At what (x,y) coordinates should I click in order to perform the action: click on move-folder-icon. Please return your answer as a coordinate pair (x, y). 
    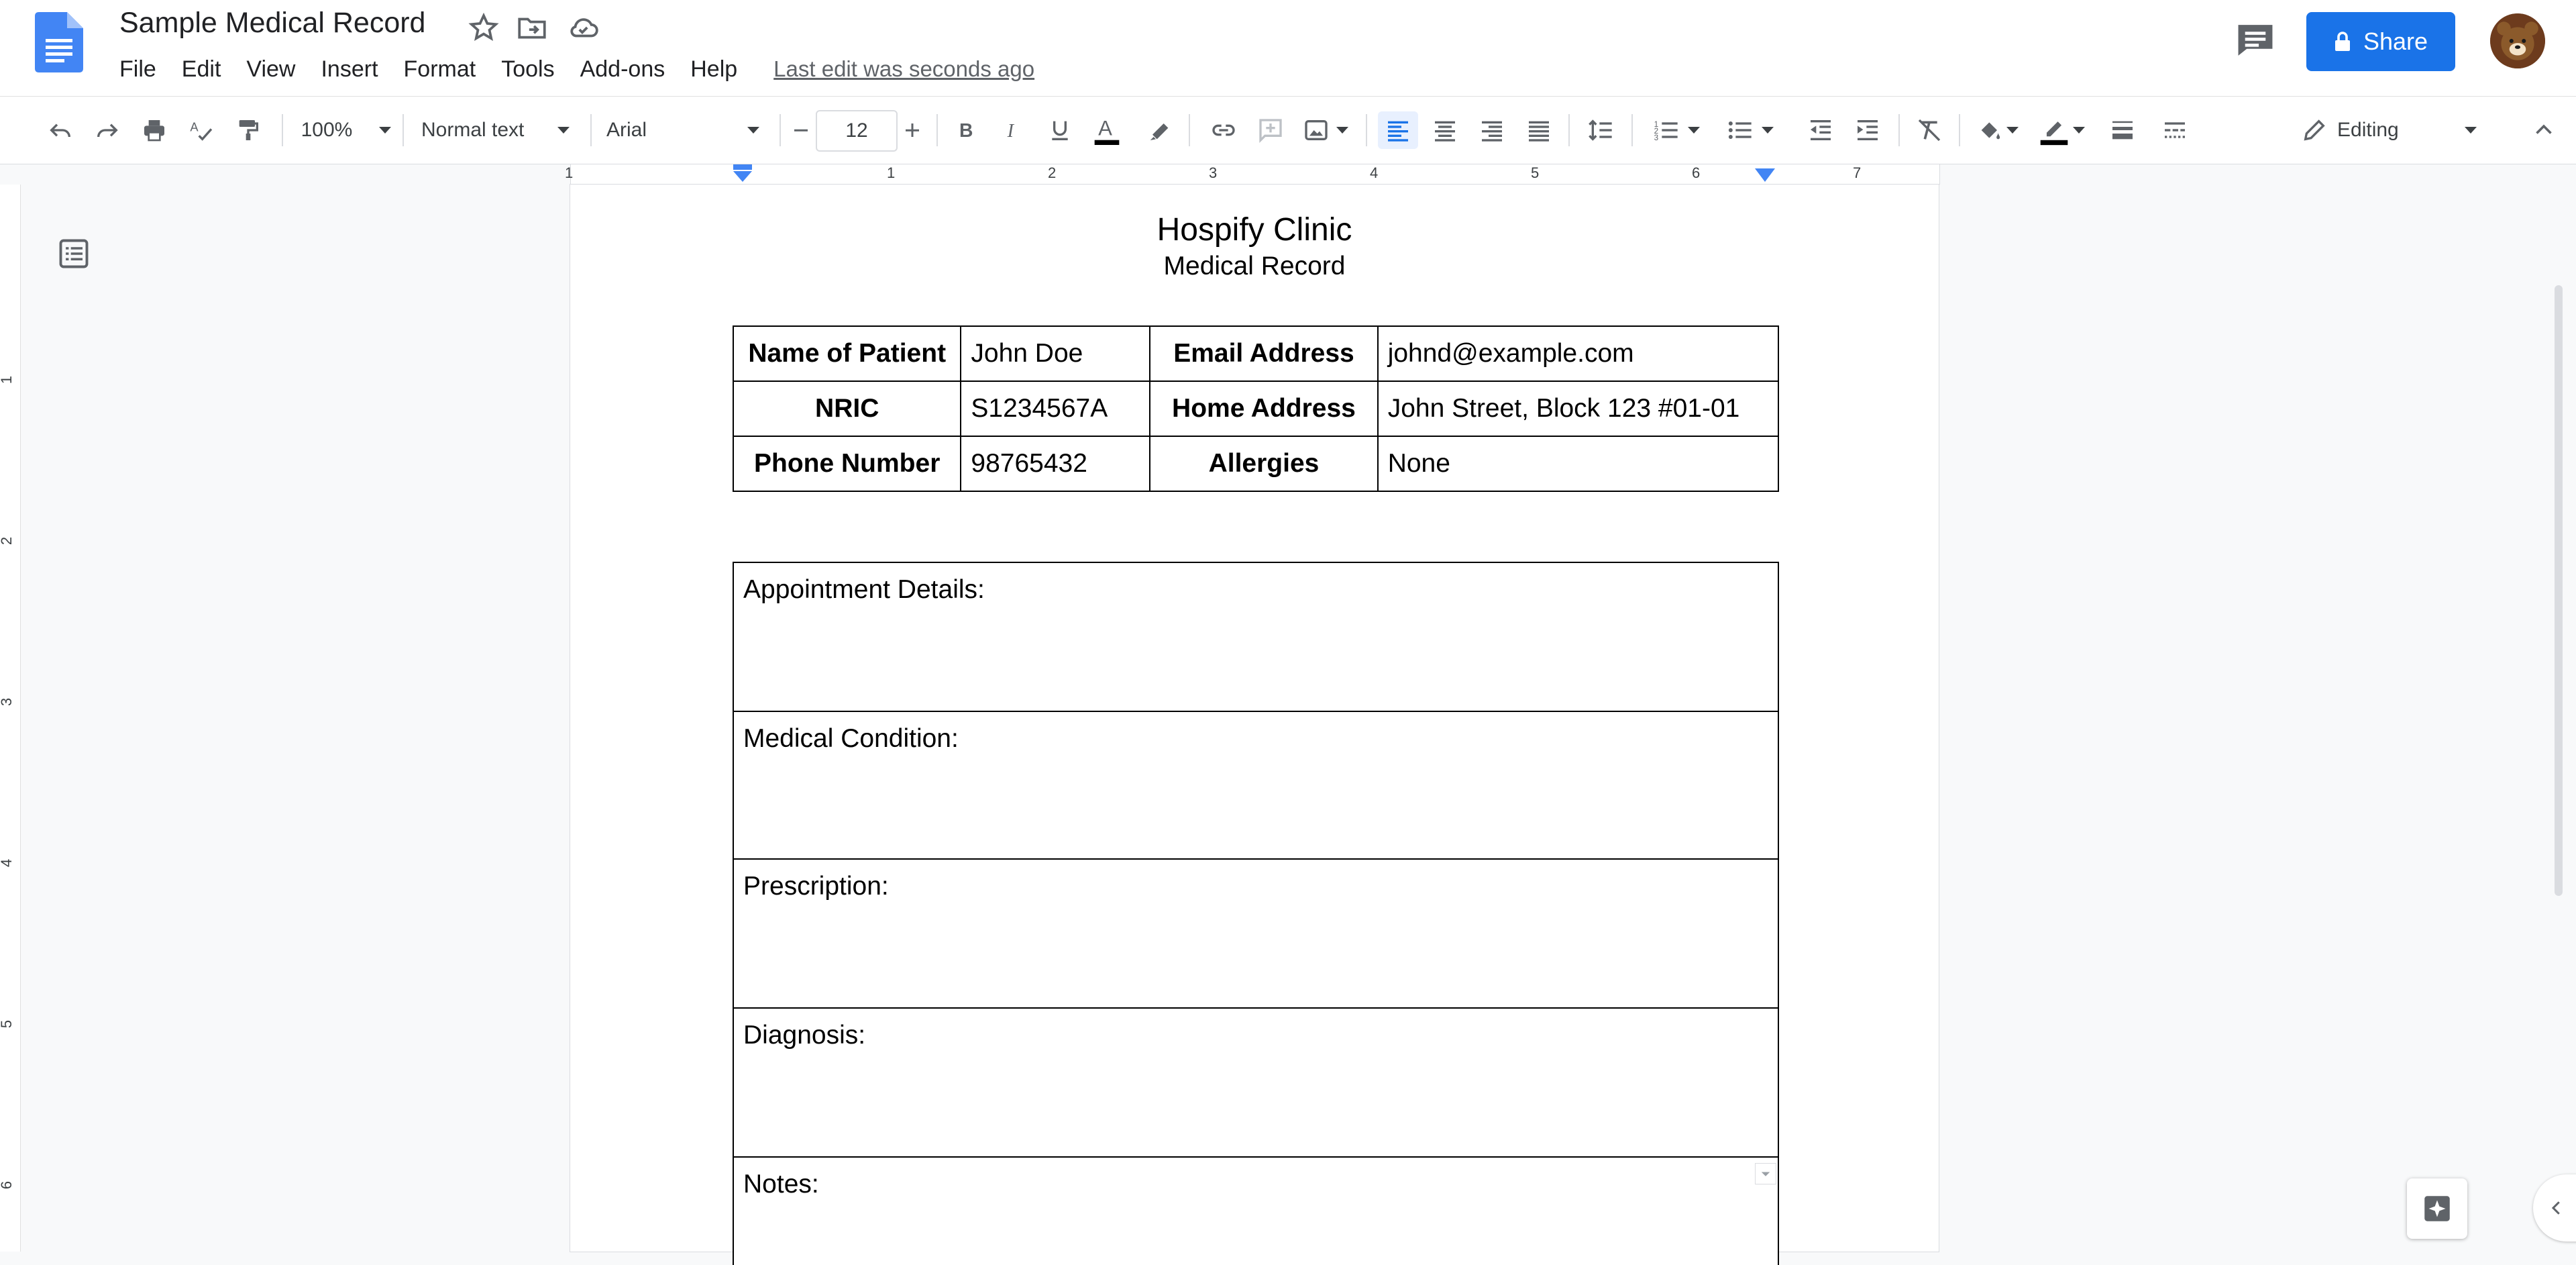
    Looking at the image, I should click on (532, 28).